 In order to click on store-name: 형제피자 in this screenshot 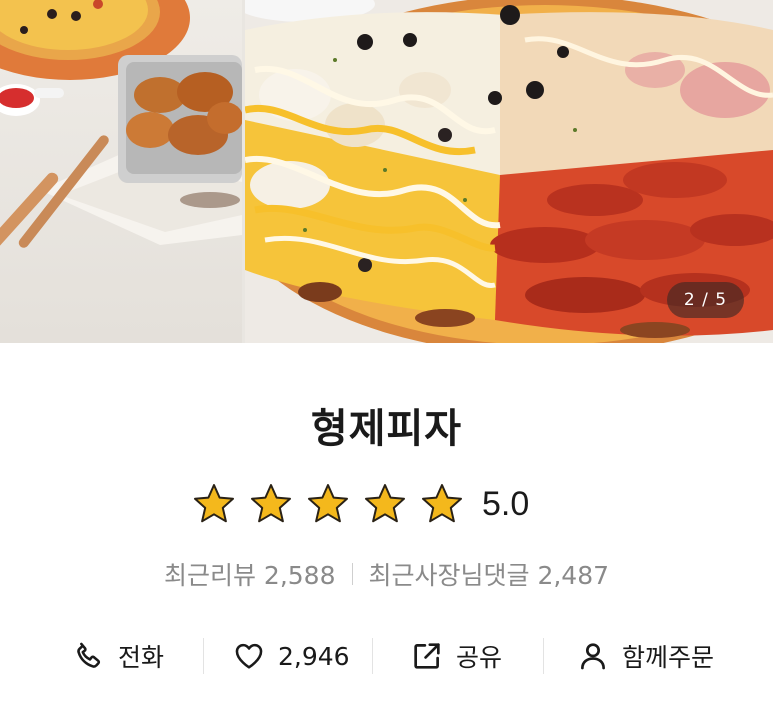, I will do `click(386, 429)`.